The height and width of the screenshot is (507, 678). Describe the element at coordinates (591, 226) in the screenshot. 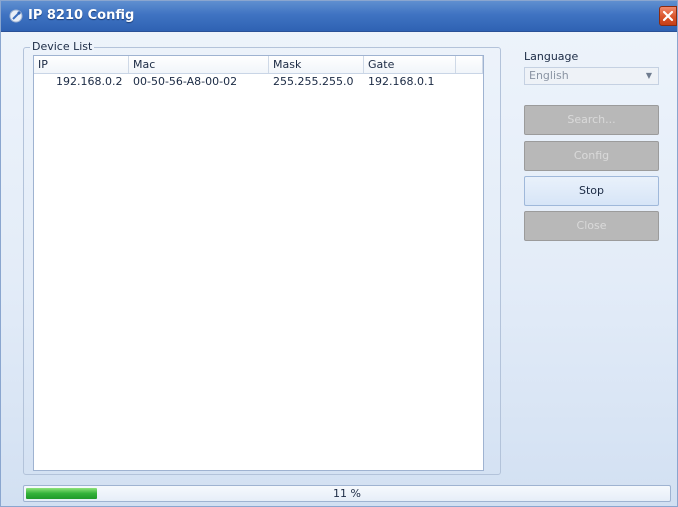

I see `close-button: Close` at that location.